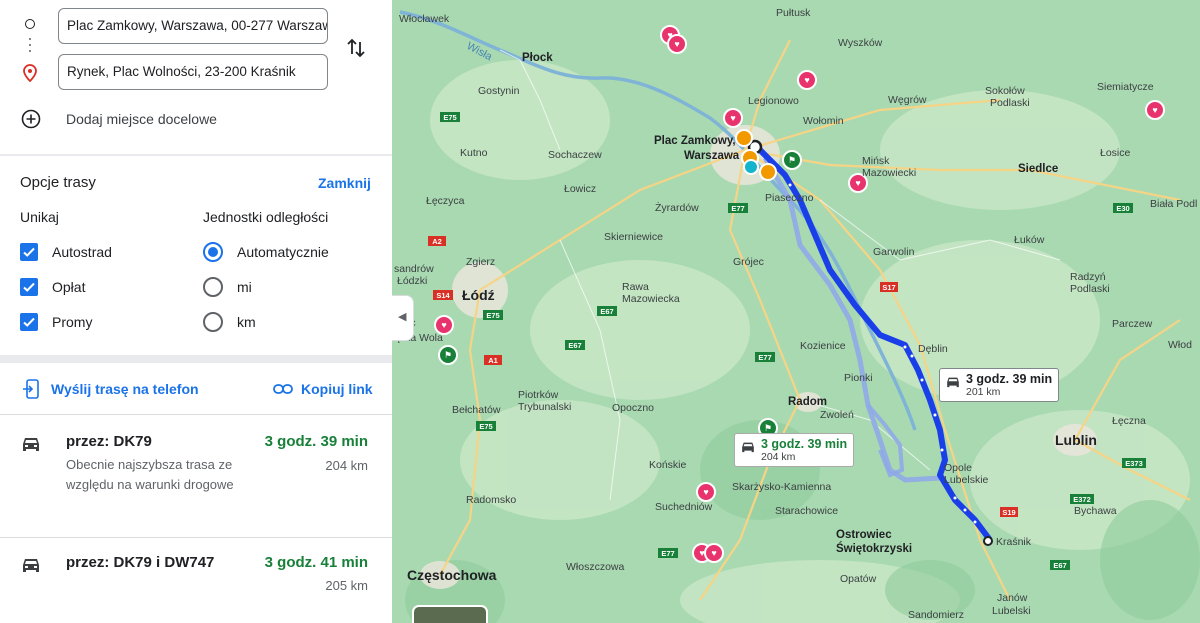 This screenshot has height=623, width=1200. I want to click on collapse-panel-button: ◀, so click(403, 318).